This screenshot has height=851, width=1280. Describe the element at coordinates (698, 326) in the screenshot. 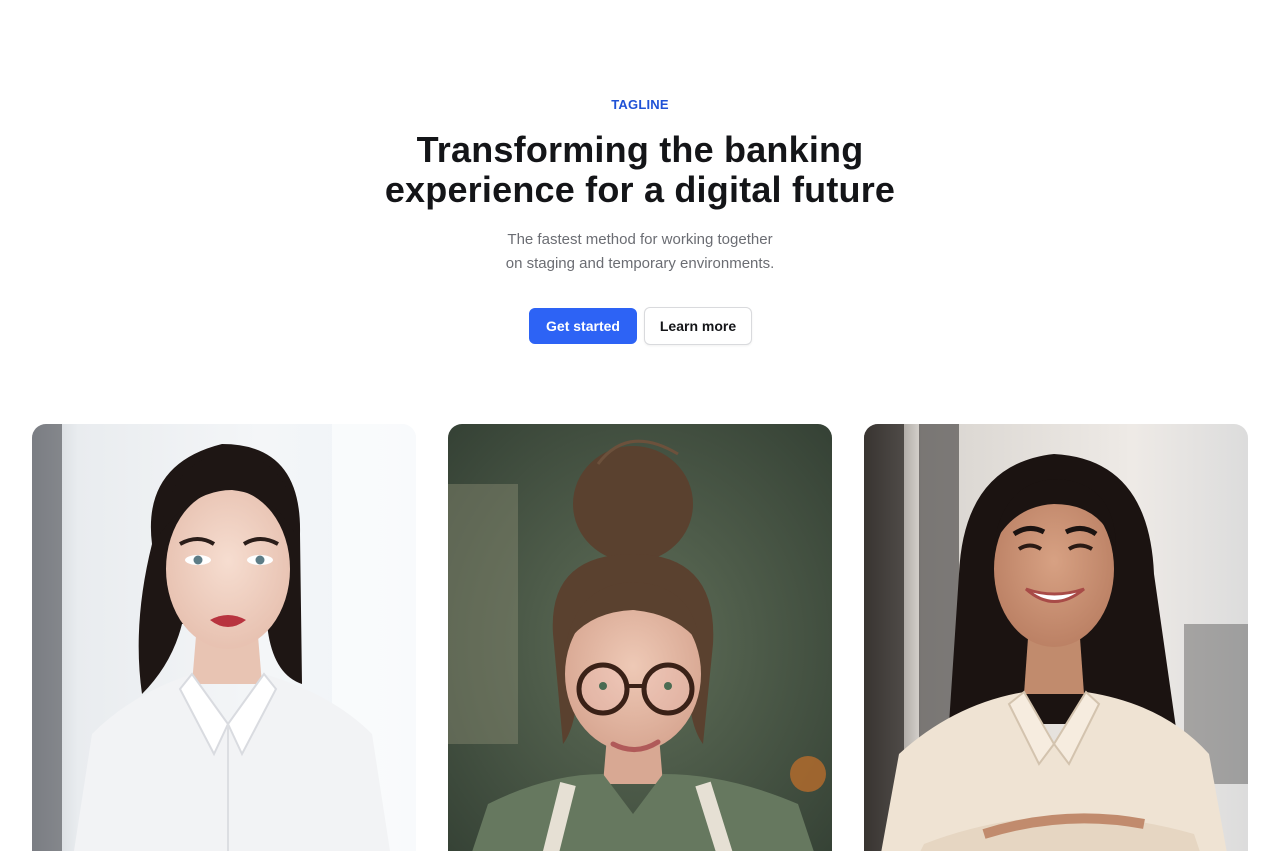

I see `learn-more-button: Learn more` at that location.